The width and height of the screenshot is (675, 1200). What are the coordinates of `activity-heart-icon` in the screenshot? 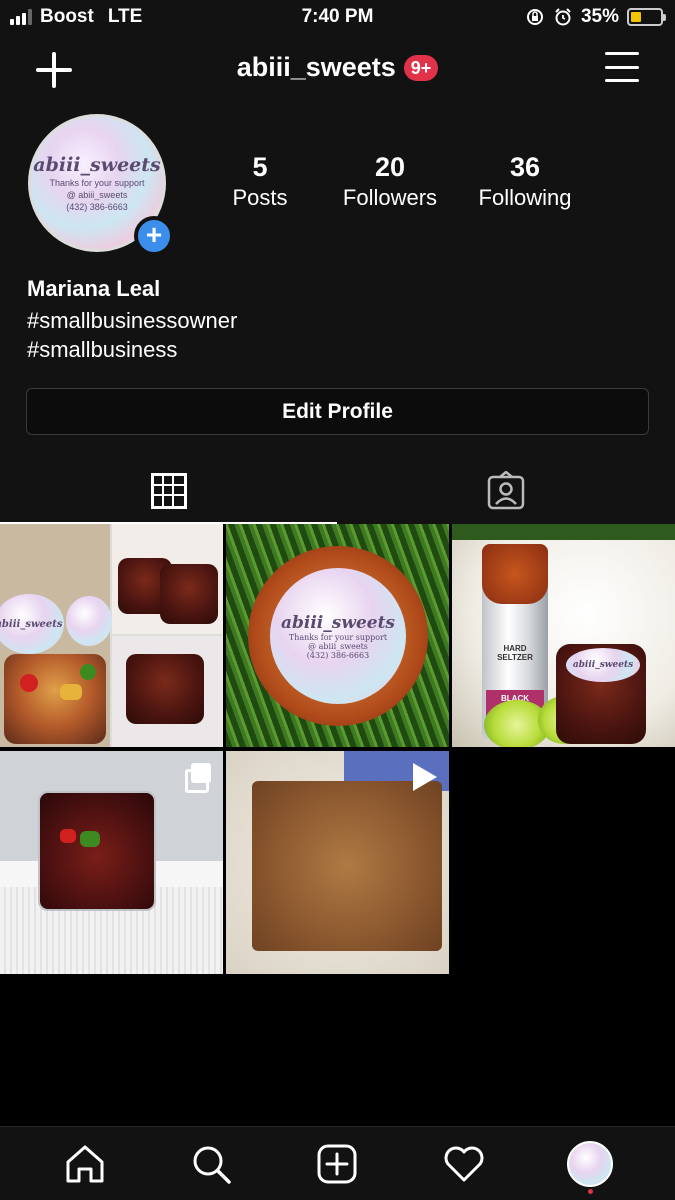 It's located at (464, 1163).